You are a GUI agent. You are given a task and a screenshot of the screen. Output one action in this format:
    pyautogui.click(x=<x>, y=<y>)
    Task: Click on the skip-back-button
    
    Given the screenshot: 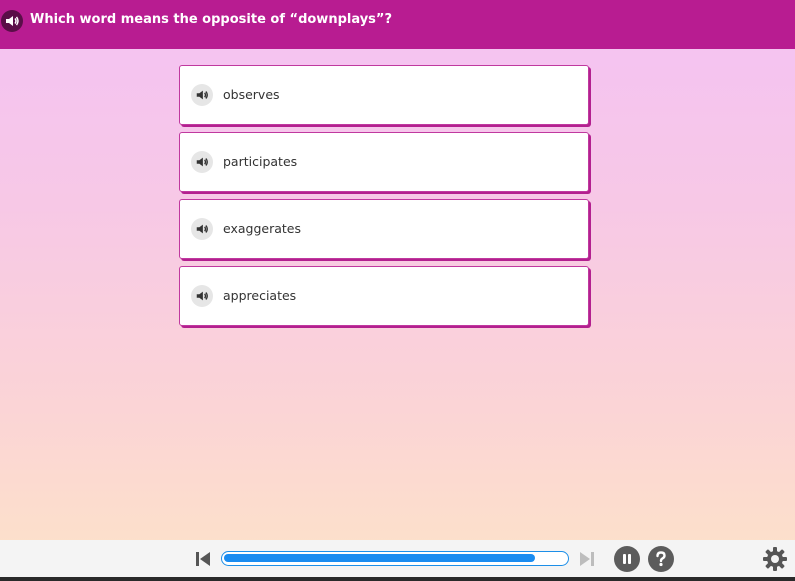 What is the action you would take?
    pyautogui.click(x=203, y=559)
    